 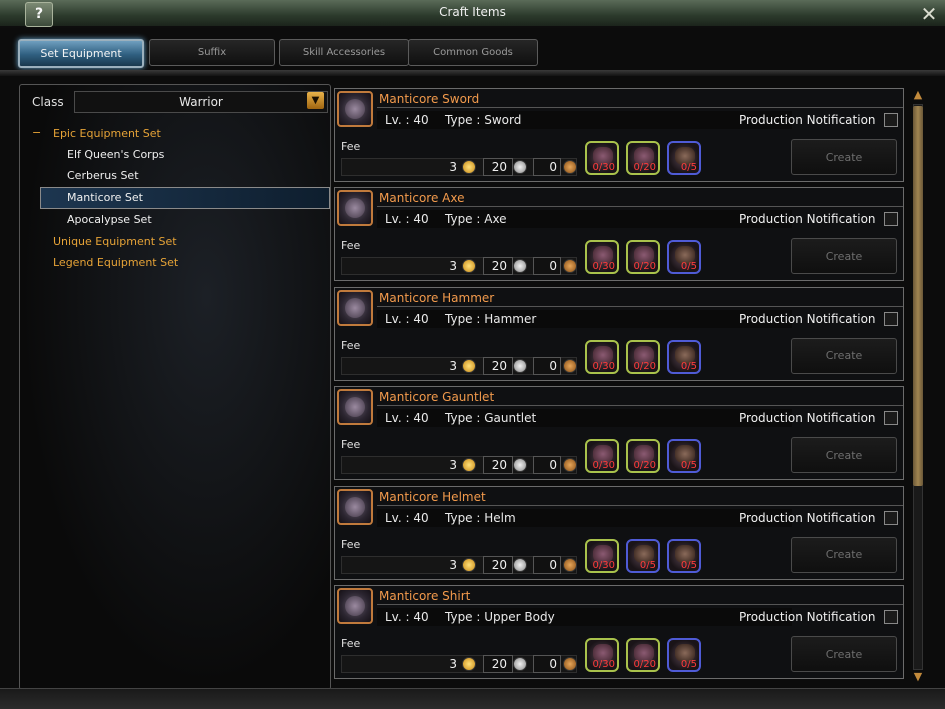 I want to click on scroll-up-icon: ▲, so click(x=918, y=95).